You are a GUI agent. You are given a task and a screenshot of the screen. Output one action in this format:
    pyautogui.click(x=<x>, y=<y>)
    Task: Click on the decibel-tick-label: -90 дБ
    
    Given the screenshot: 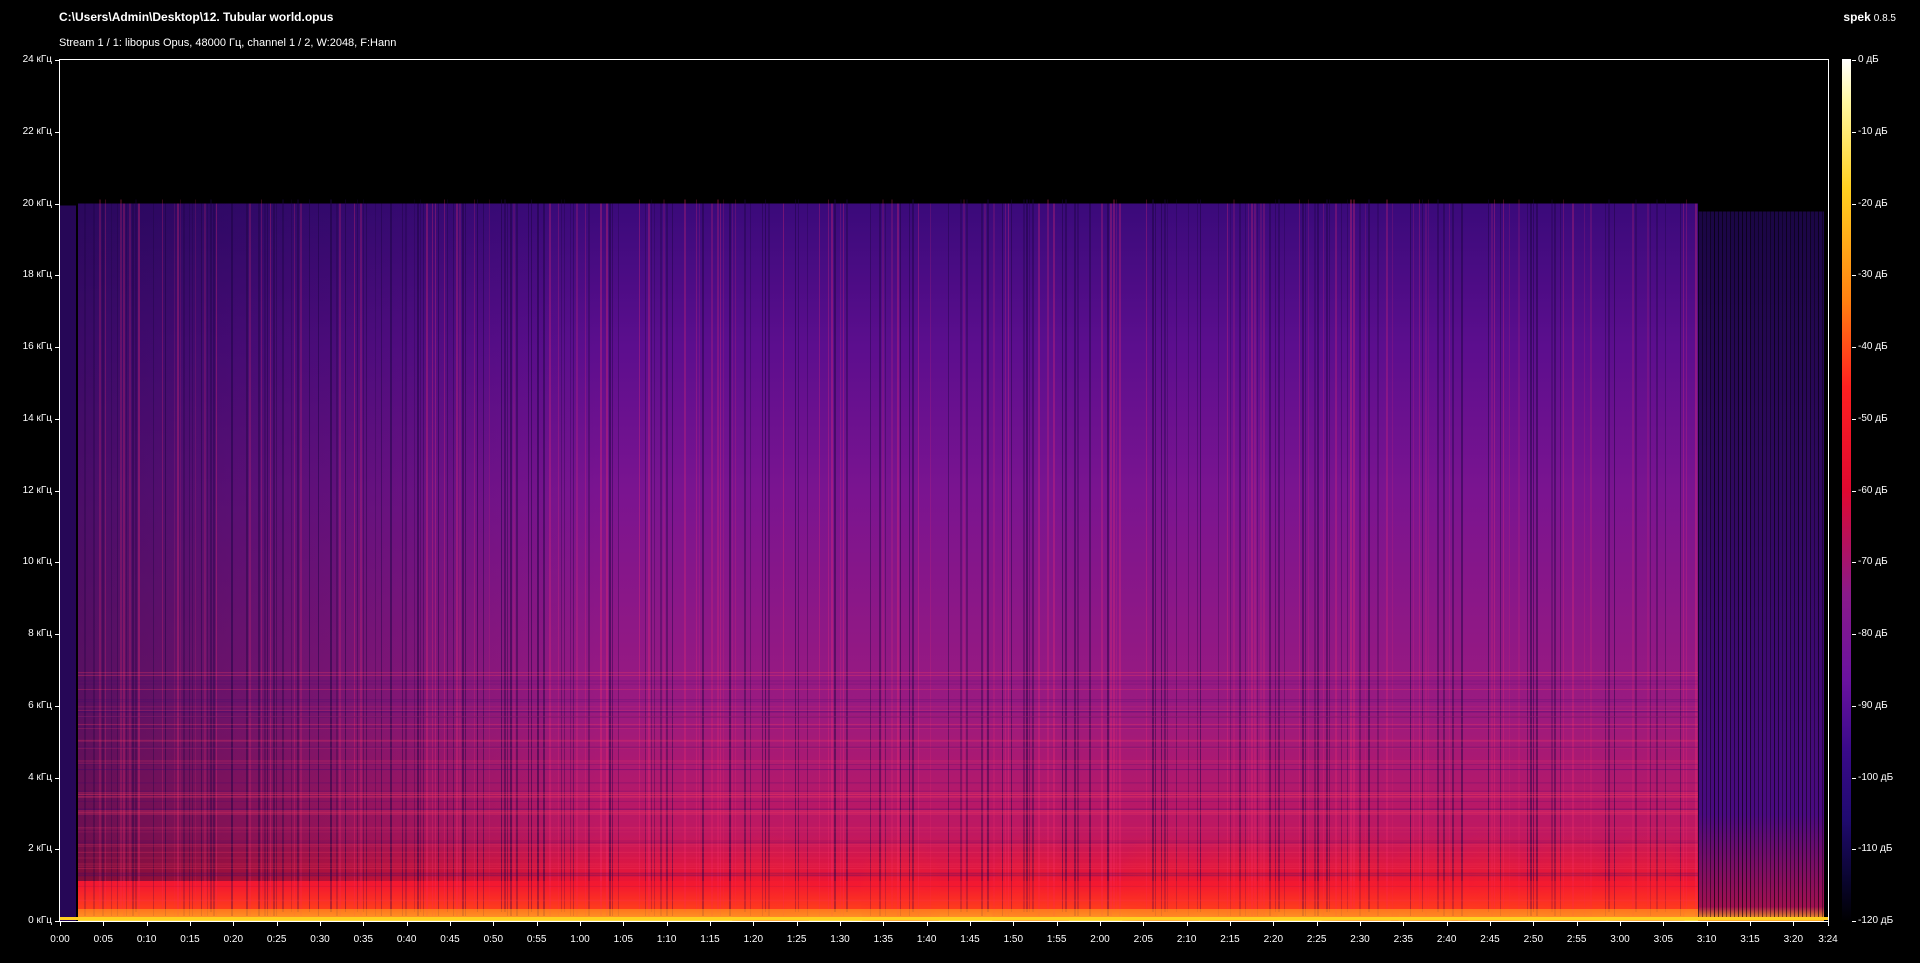 What is the action you would take?
    pyautogui.click(x=1873, y=705)
    